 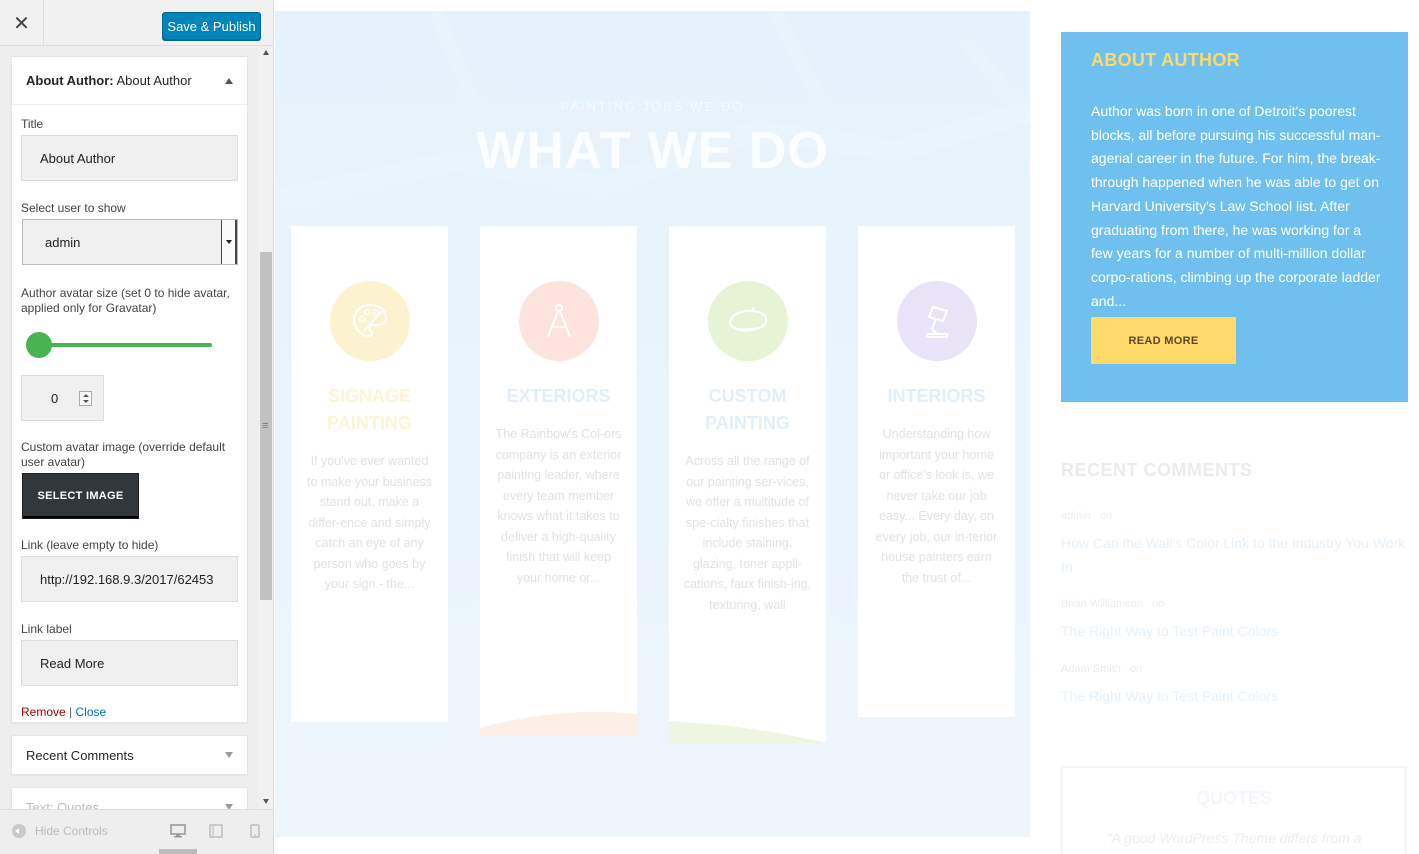 What do you see at coordinates (211, 26) in the screenshot?
I see `save-publish-button: Save & Publish` at bounding box center [211, 26].